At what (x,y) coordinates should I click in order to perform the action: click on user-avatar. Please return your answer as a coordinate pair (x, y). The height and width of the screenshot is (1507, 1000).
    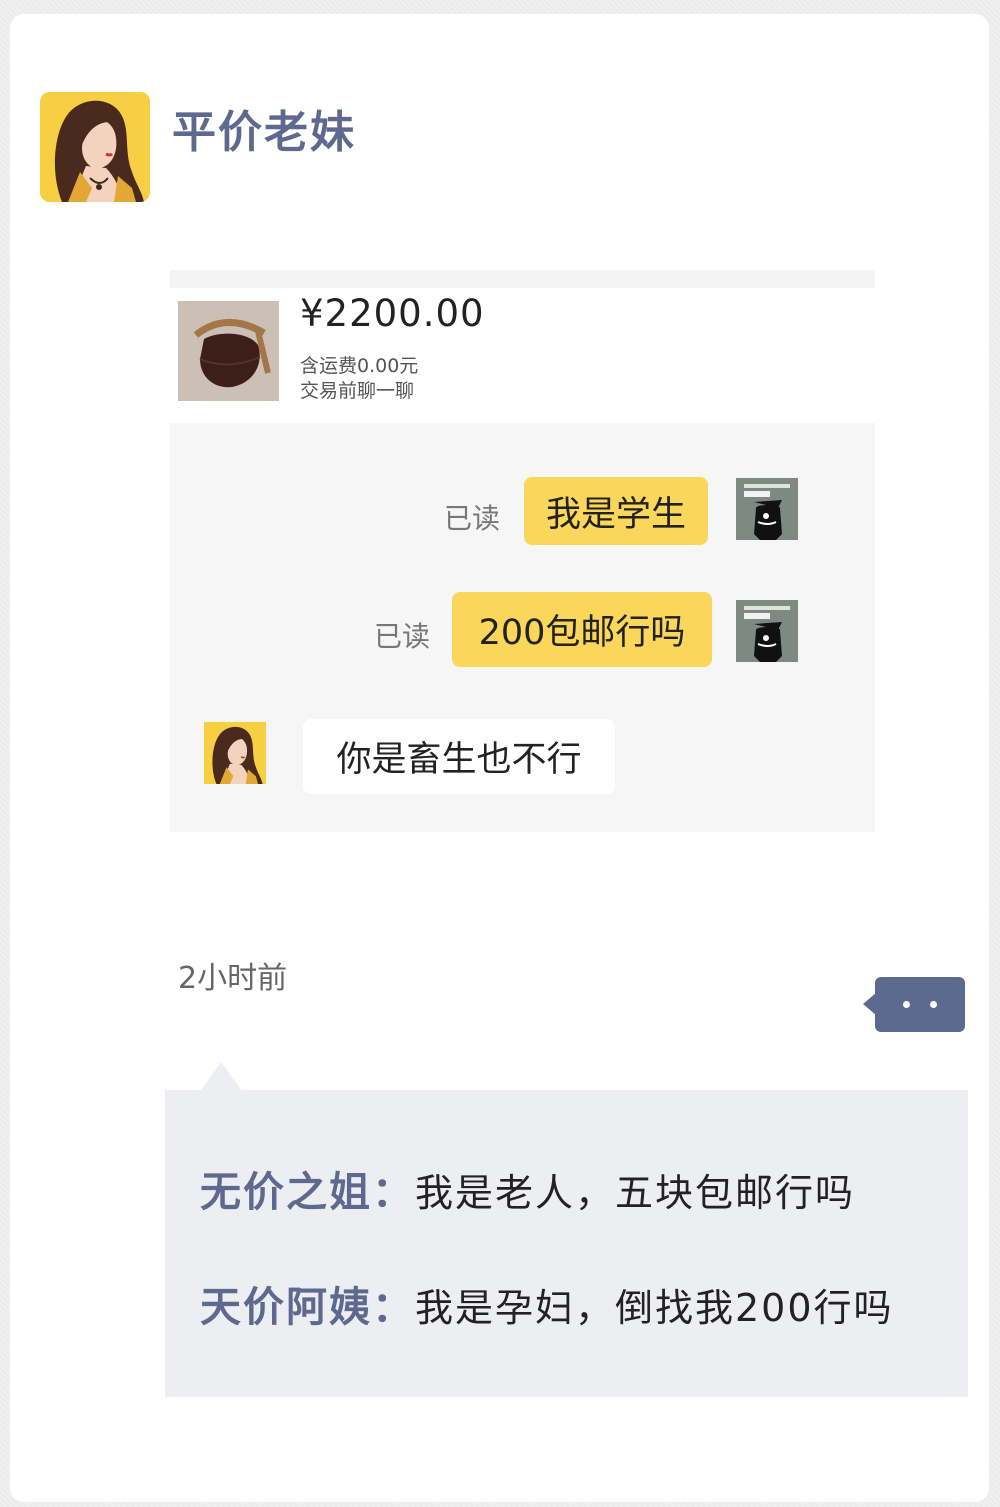
    Looking at the image, I should click on (95, 147).